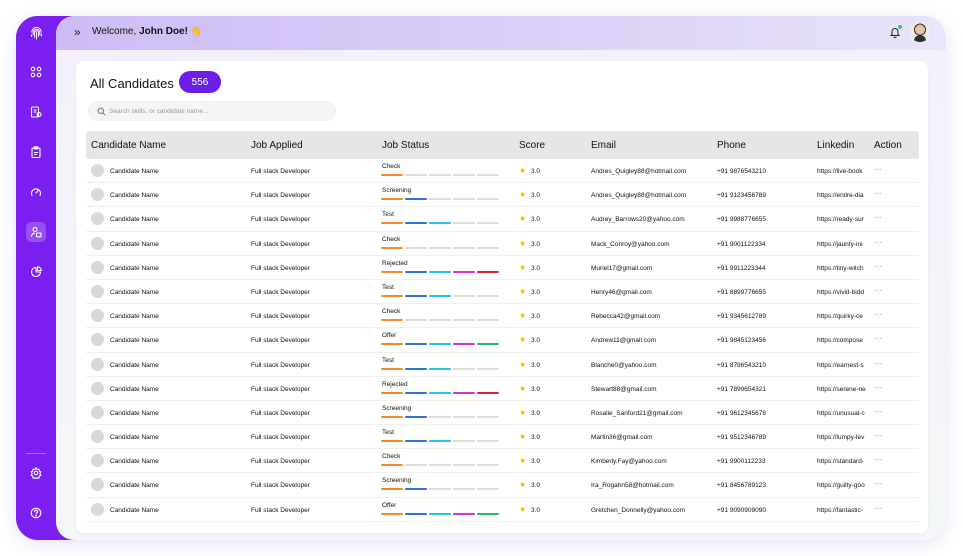  Describe the element at coordinates (36, 513) in the screenshot. I see `help-icon` at that location.